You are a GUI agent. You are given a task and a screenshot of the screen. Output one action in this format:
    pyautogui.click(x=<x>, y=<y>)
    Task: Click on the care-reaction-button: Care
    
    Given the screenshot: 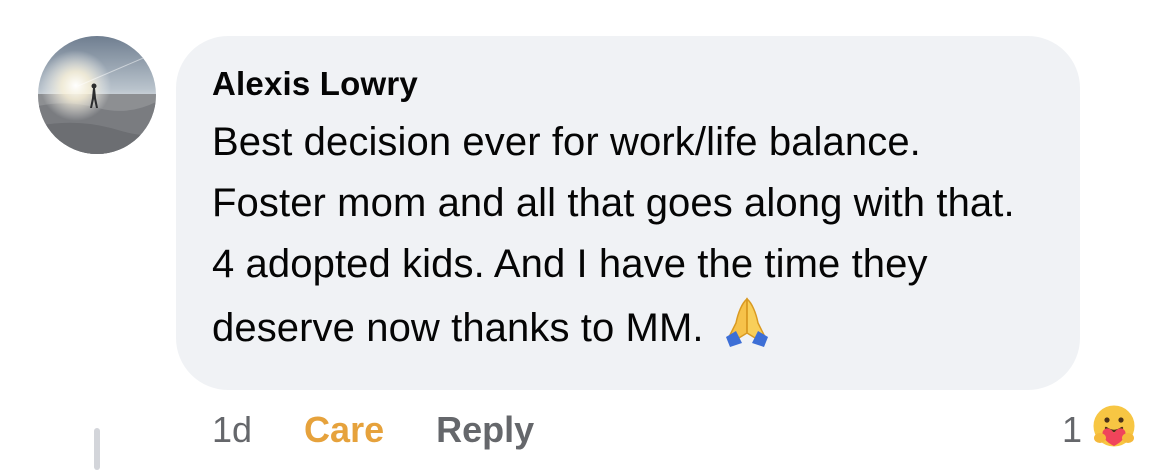 What is the action you would take?
    pyautogui.click(x=344, y=430)
    